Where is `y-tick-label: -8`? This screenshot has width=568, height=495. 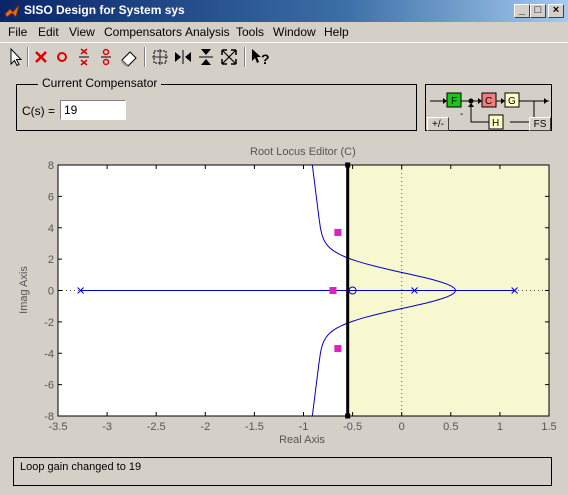 y-tick-label: -8 is located at coordinates (49, 417).